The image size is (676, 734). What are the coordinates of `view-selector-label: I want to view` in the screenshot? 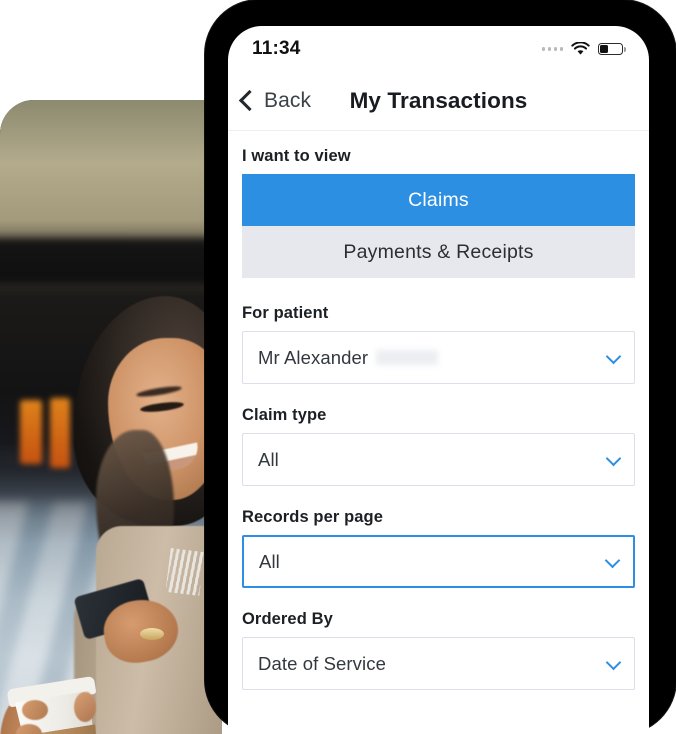 It's located at (296, 156).